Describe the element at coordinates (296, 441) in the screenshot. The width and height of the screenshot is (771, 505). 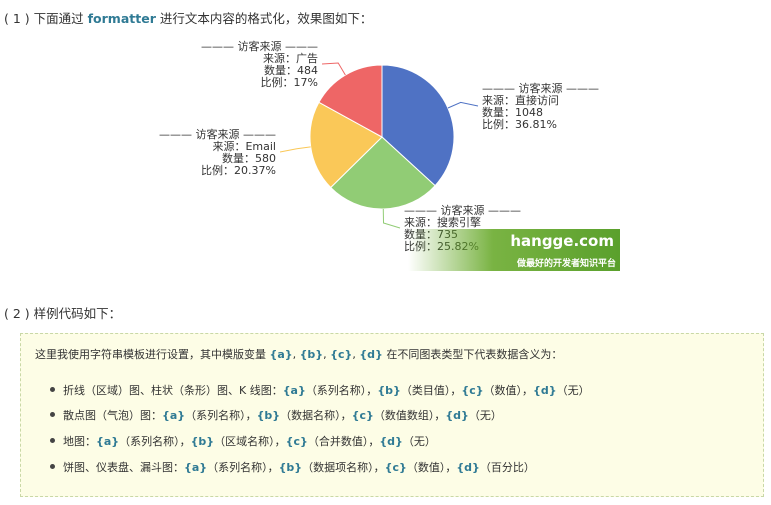
I see `note-item-2-seg-5: {c}` at that location.